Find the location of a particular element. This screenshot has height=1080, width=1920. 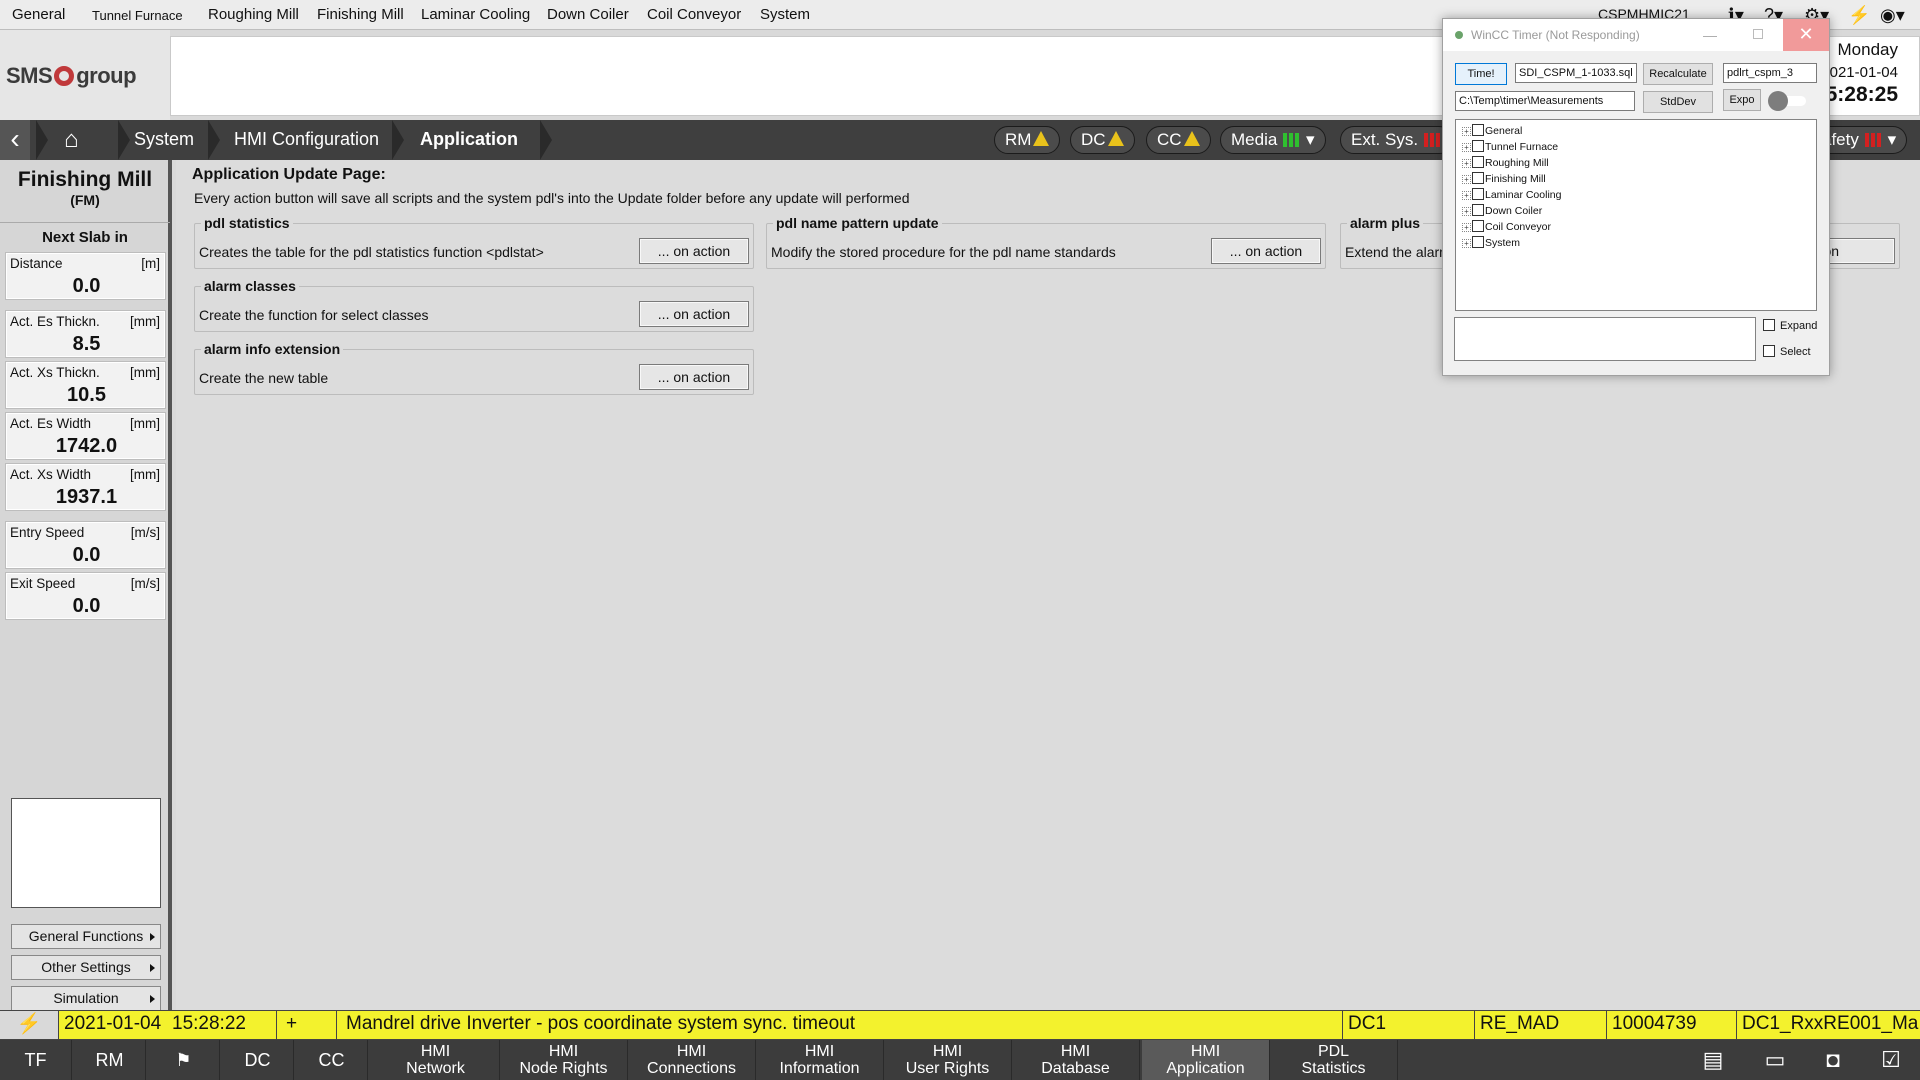

group-title: pdl name pattern update is located at coordinates (857, 223).